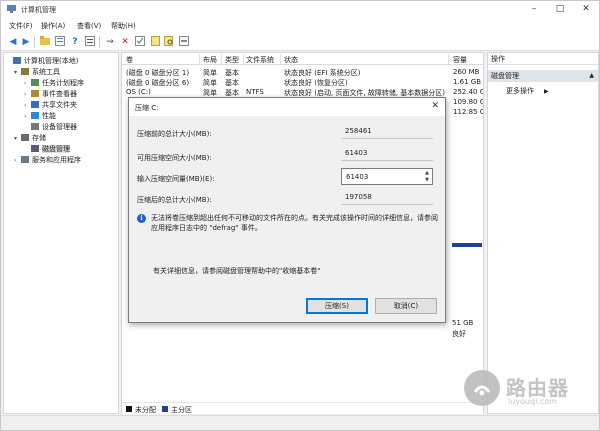  Describe the element at coordinates (302, 82) in the screenshot. I see `table-row: (磁盘 0 磁盘分区 6) 简单 基本 状态良好 (恢复分区) 1.61 GB` at that location.